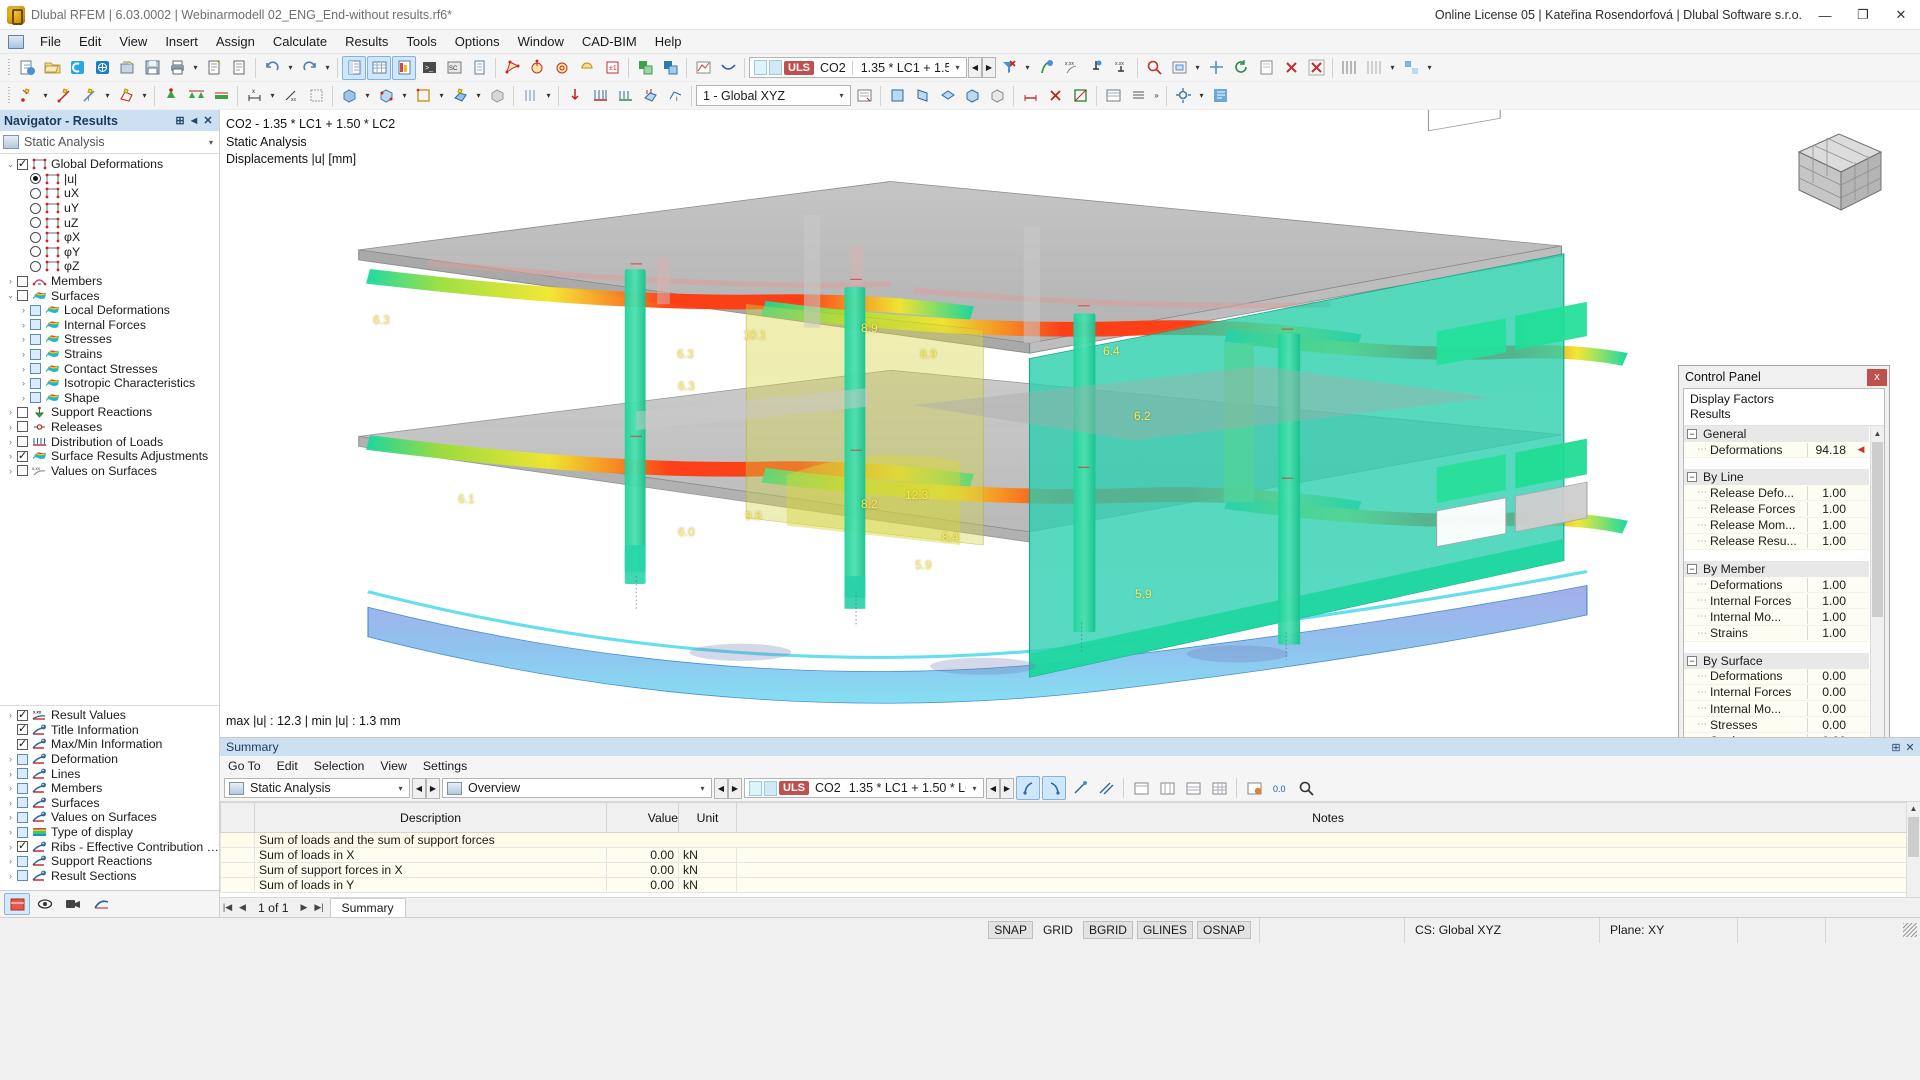 The width and height of the screenshot is (1920, 1080). Describe the element at coordinates (22, 442) in the screenshot. I see `tree-item-distribution-of-loads-checkbox` at that location.